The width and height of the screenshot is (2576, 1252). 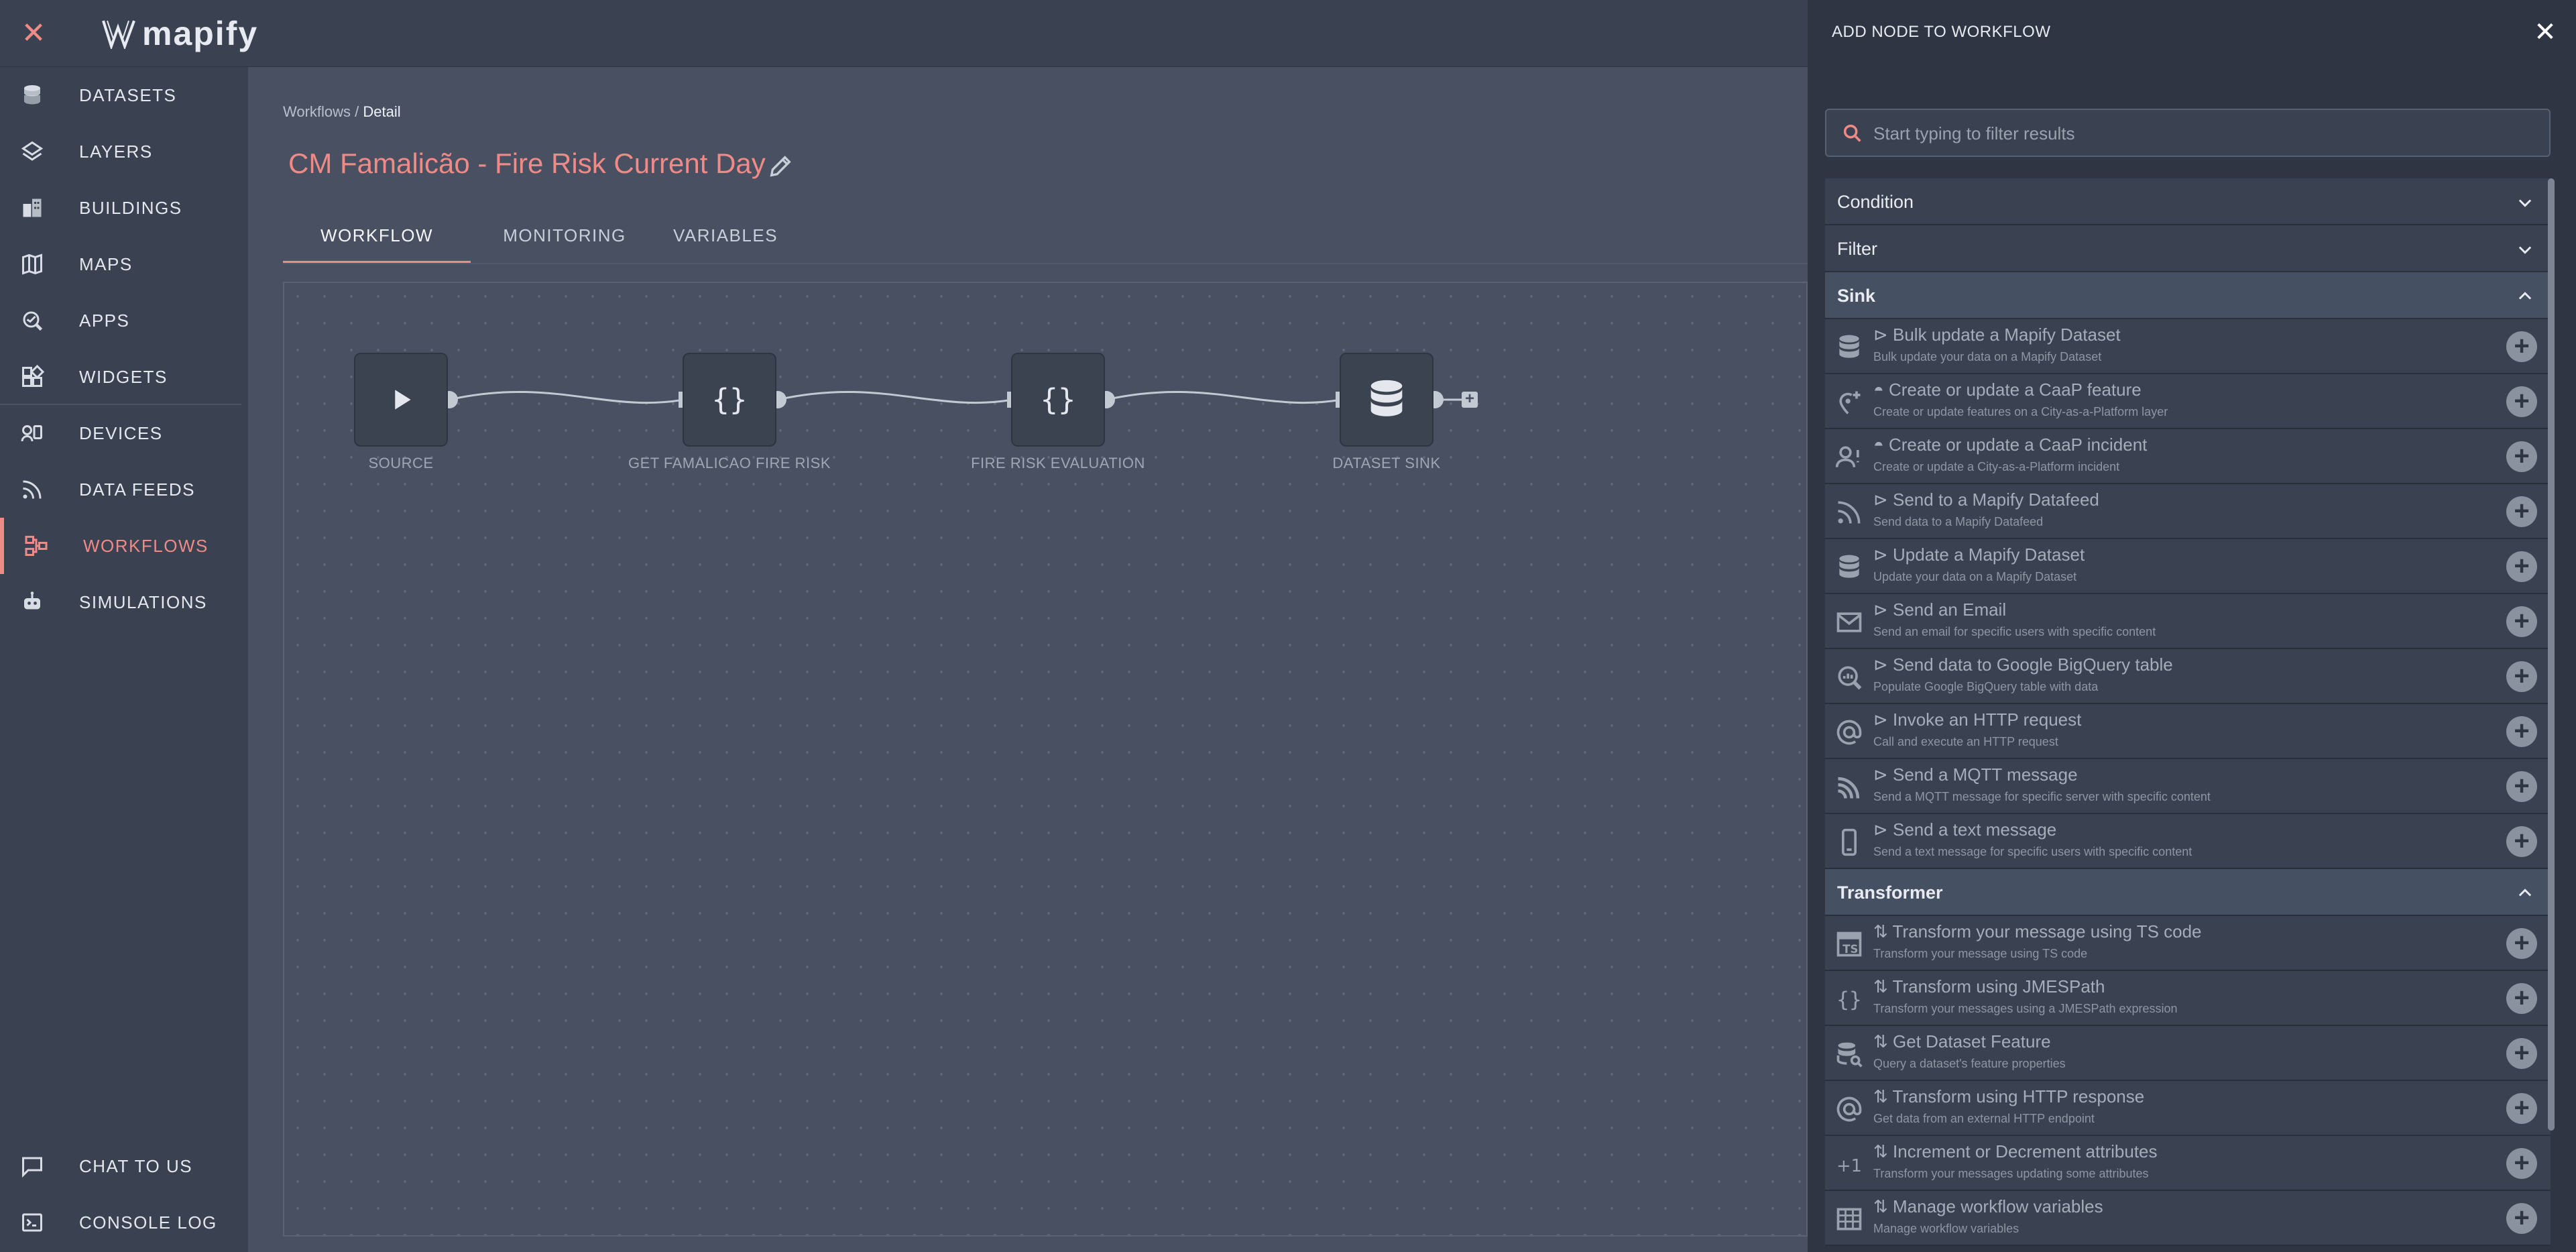 I want to click on panel-scrollbar, so click(x=2551, y=654).